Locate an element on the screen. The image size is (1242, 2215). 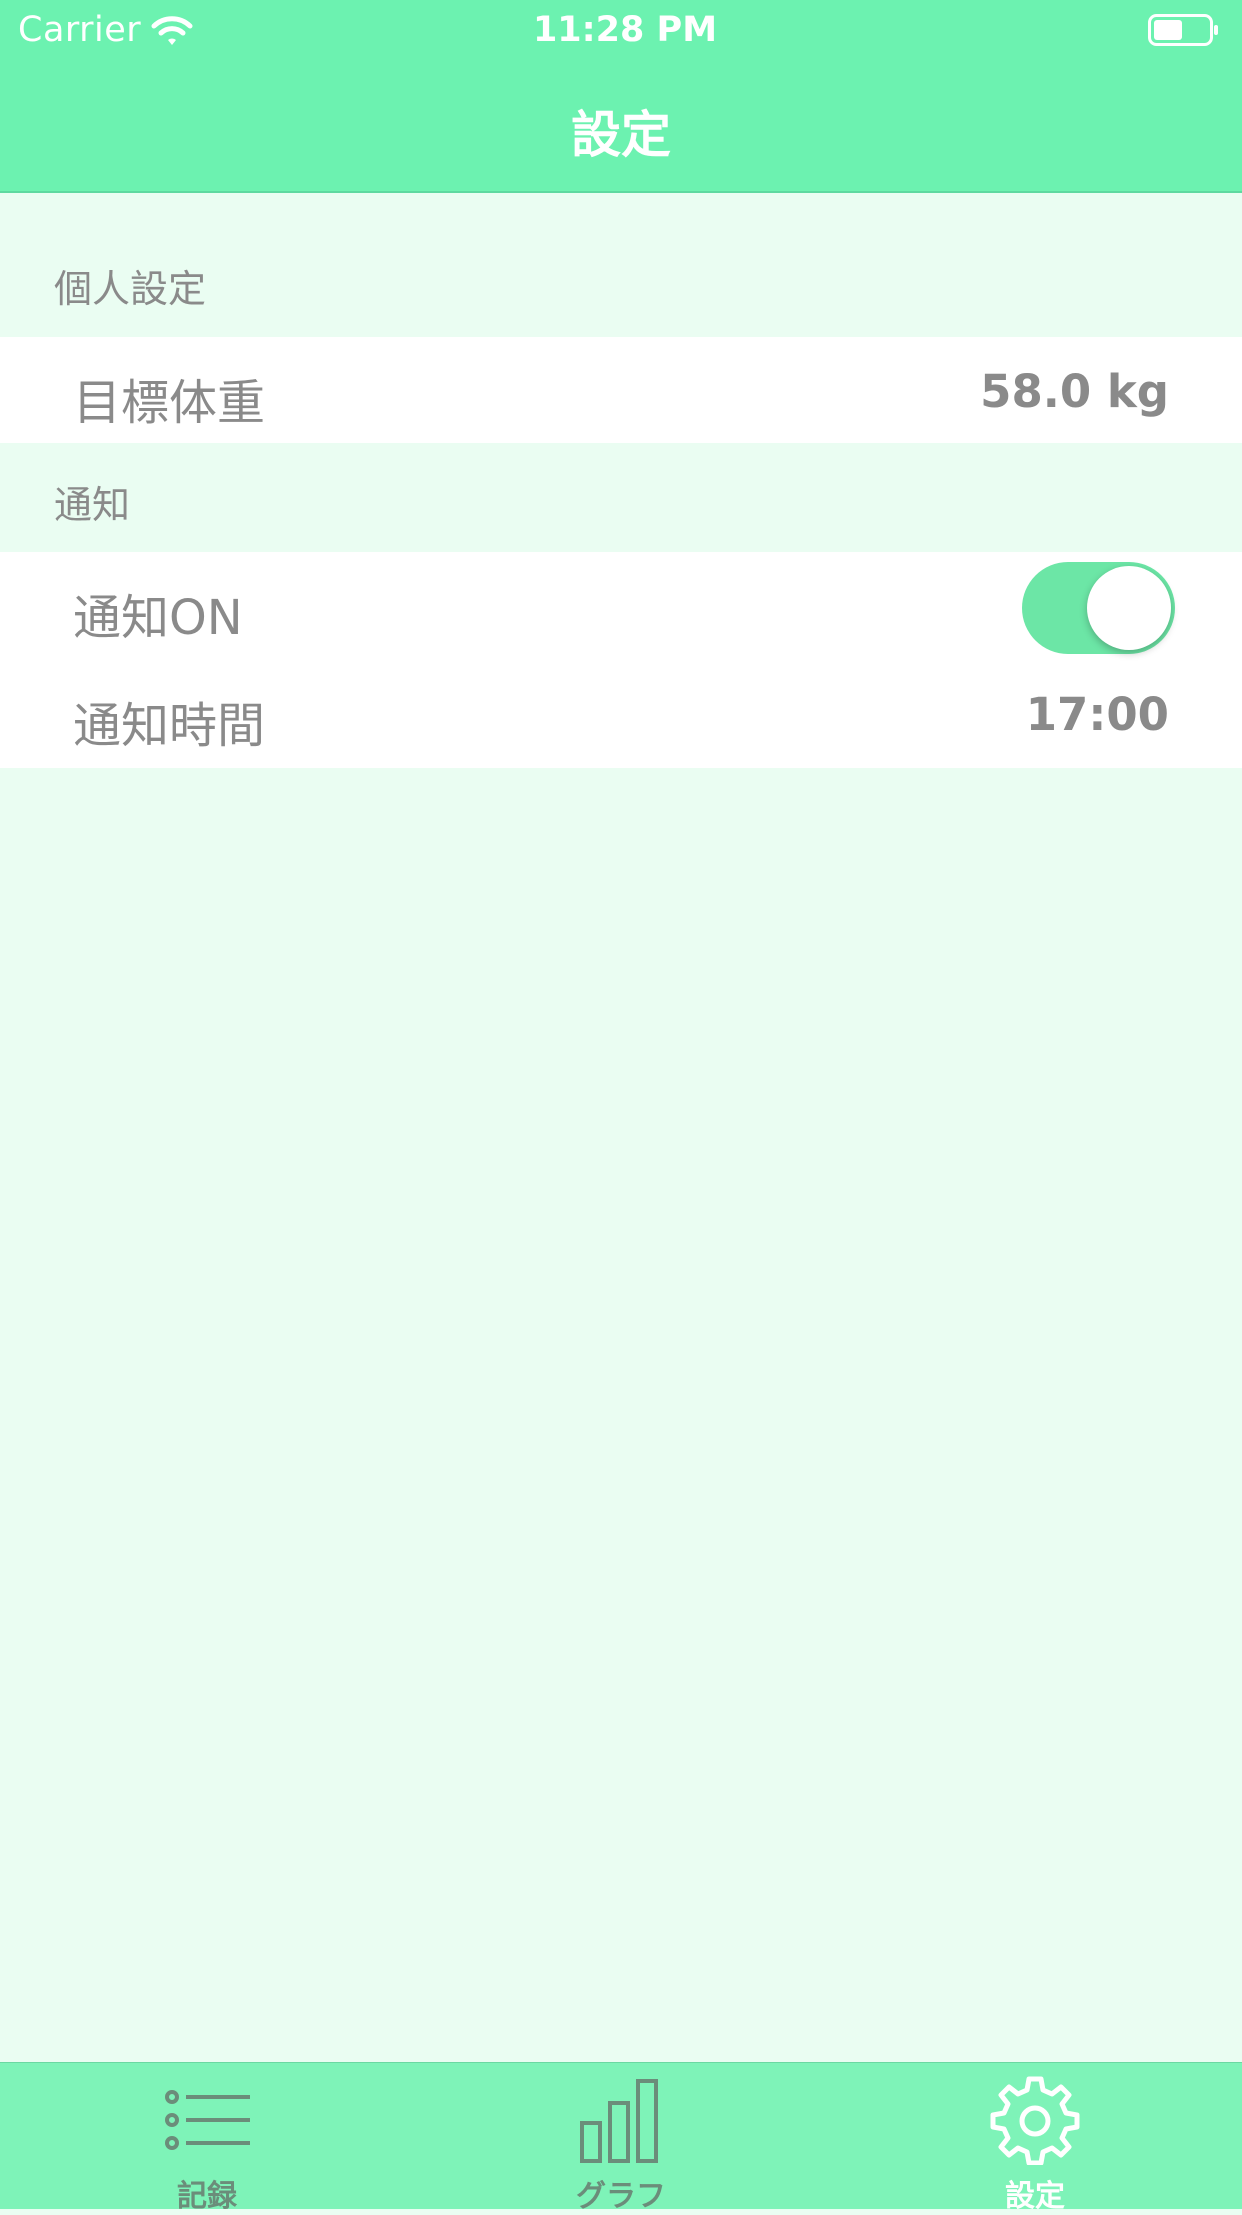
gear-icon is located at coordinates (1035, 2120).